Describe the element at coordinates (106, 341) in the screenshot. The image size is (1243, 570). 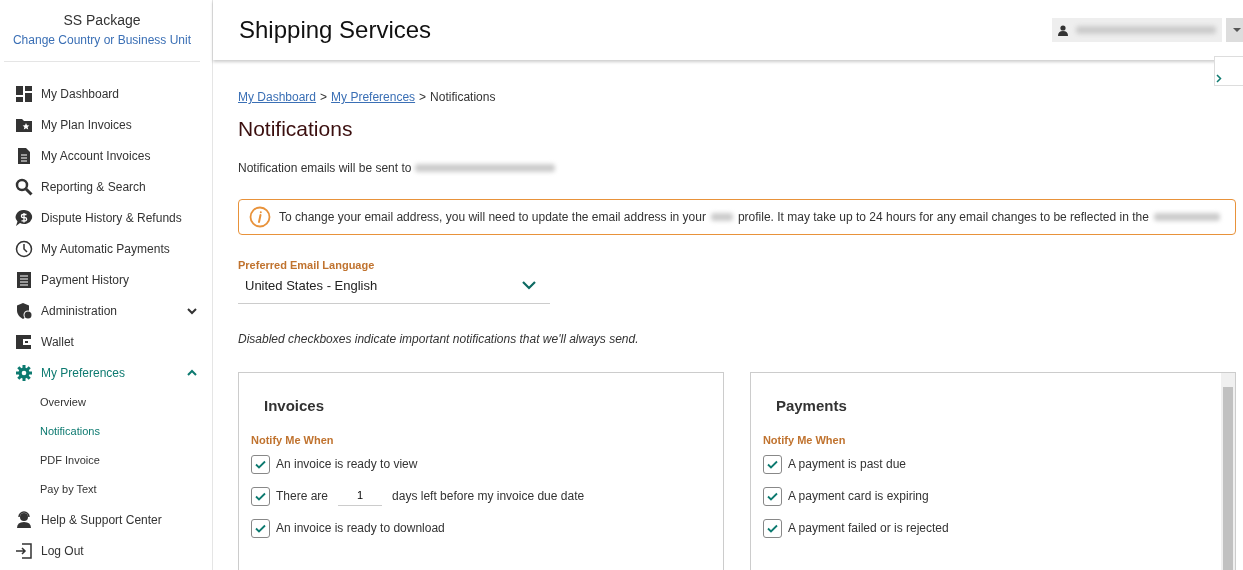
I see `sidebar-item: Wallet` at that location.